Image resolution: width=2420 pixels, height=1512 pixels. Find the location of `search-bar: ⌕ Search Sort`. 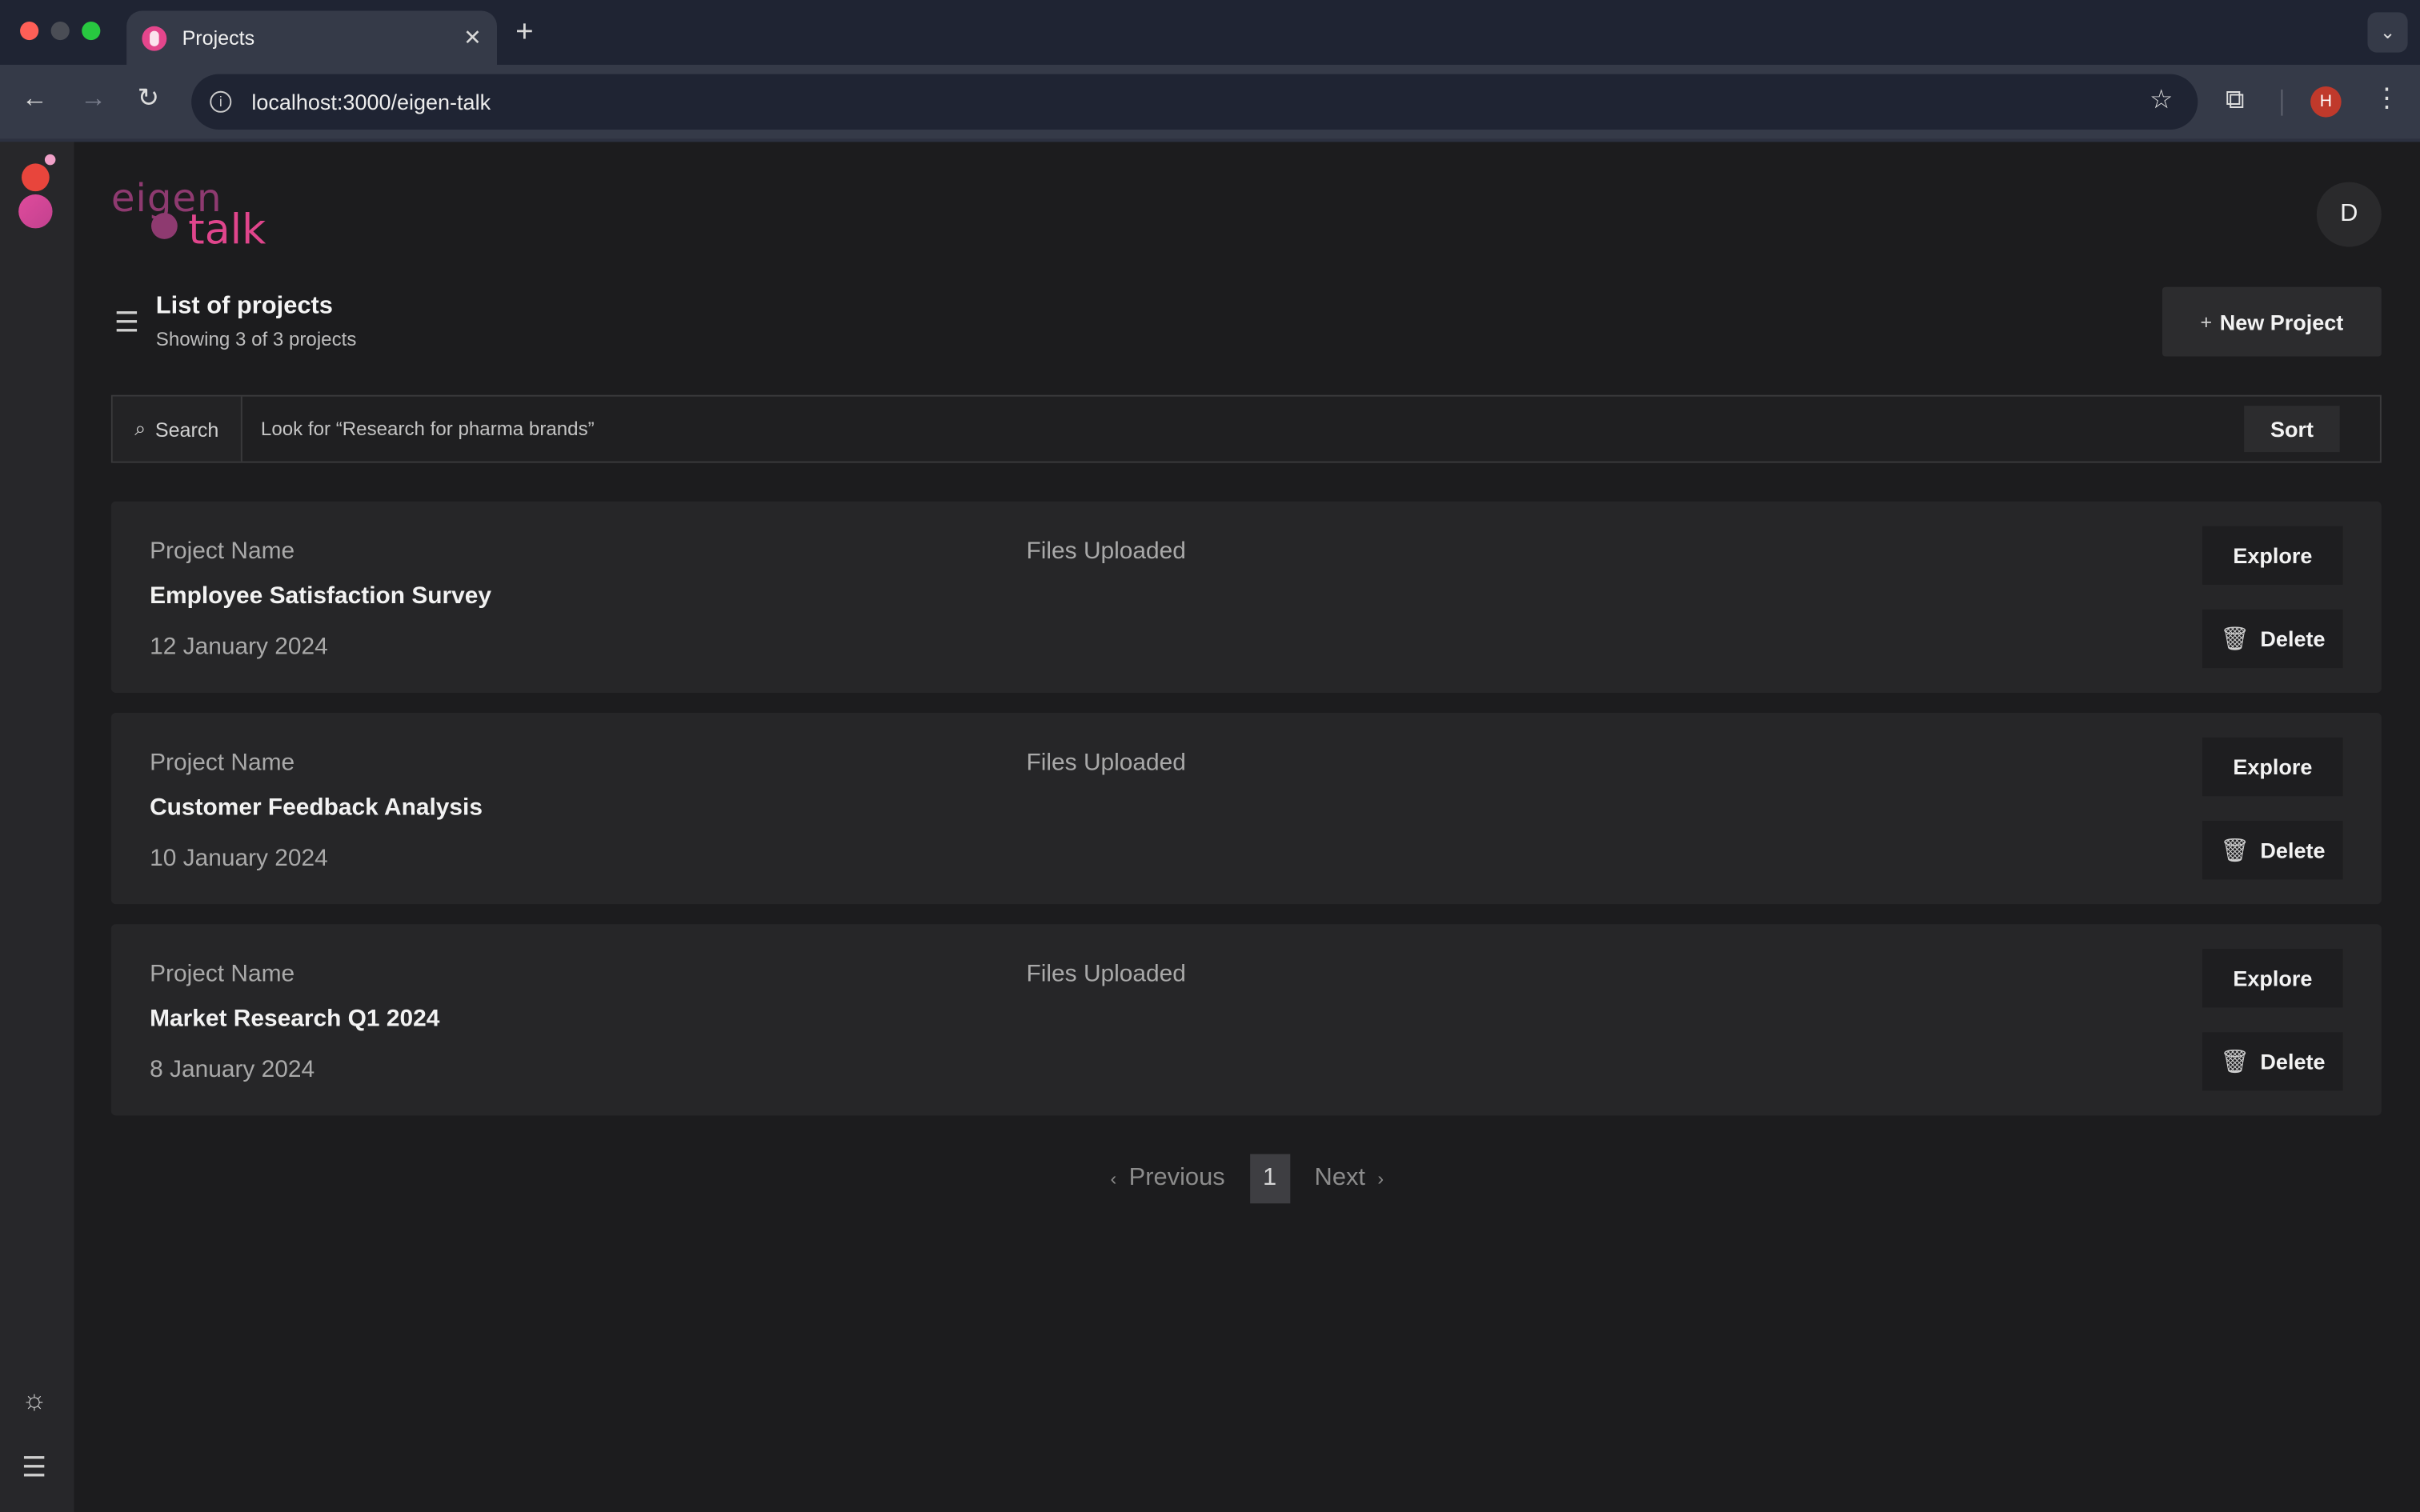

search-bar: ⌕ Search Sort is located at coordinates (1246, 428).